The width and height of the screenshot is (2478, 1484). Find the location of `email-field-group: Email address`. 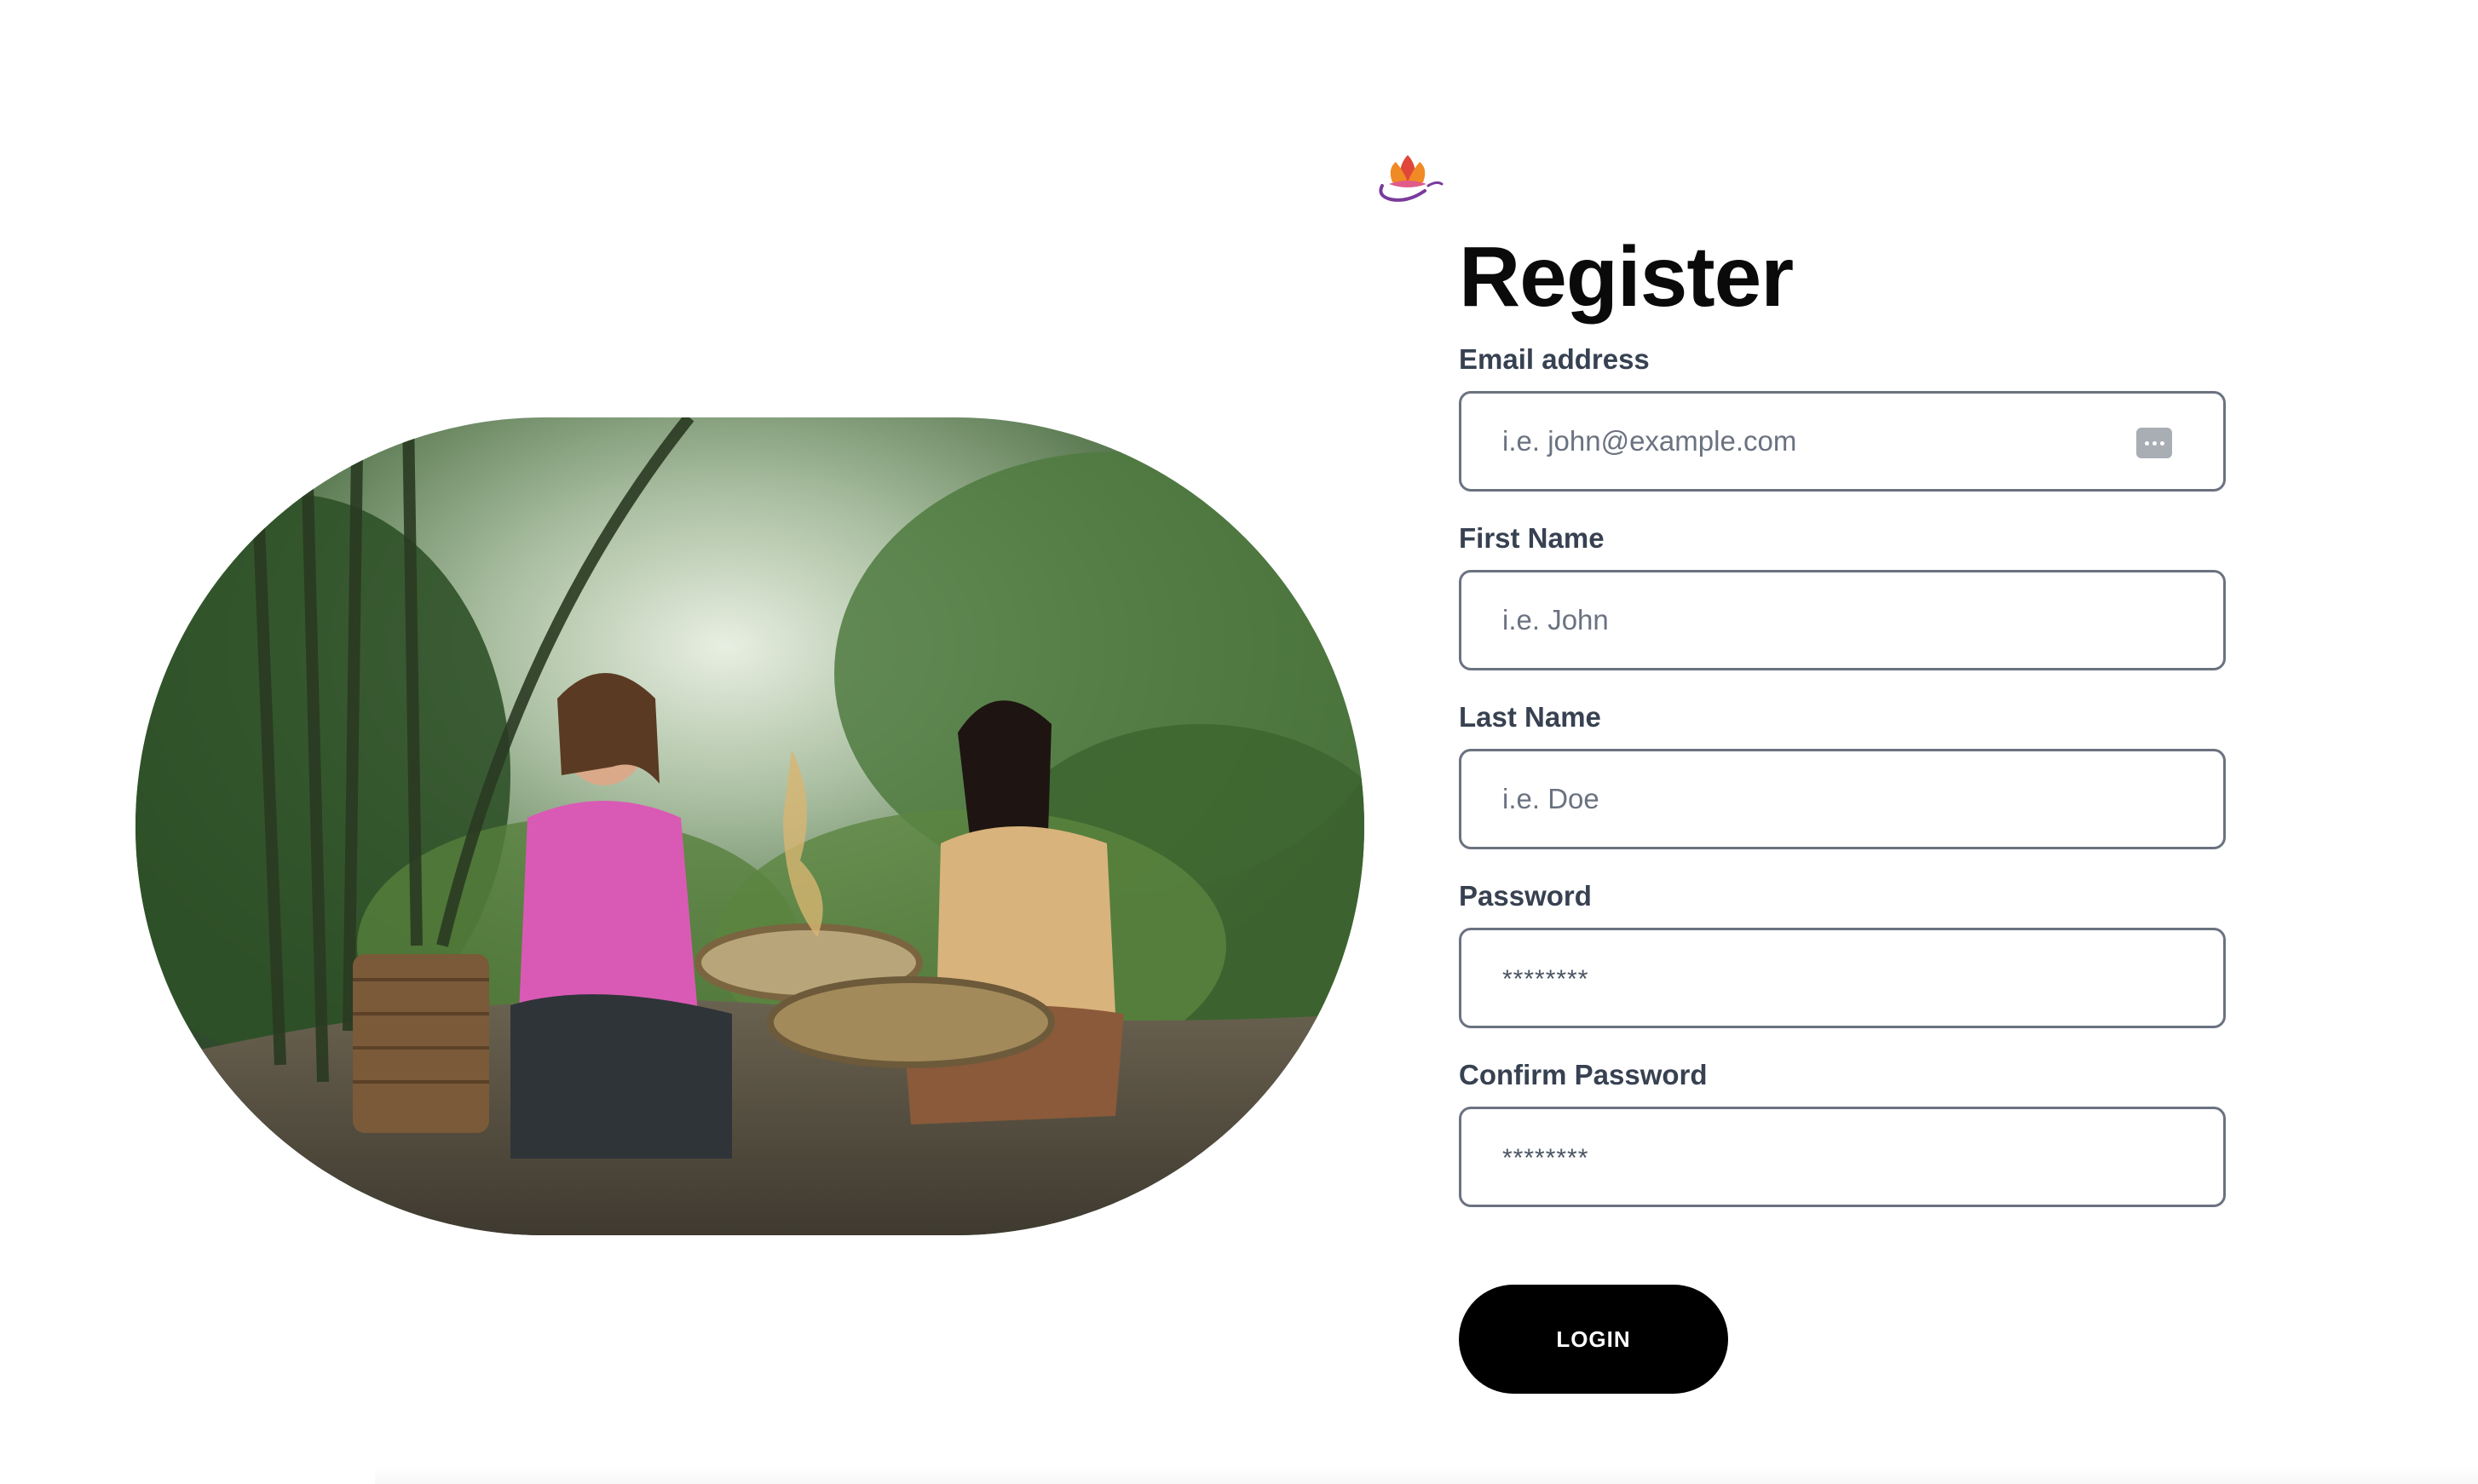

email-field-group: Email address is located at coordinates (1843, 417).